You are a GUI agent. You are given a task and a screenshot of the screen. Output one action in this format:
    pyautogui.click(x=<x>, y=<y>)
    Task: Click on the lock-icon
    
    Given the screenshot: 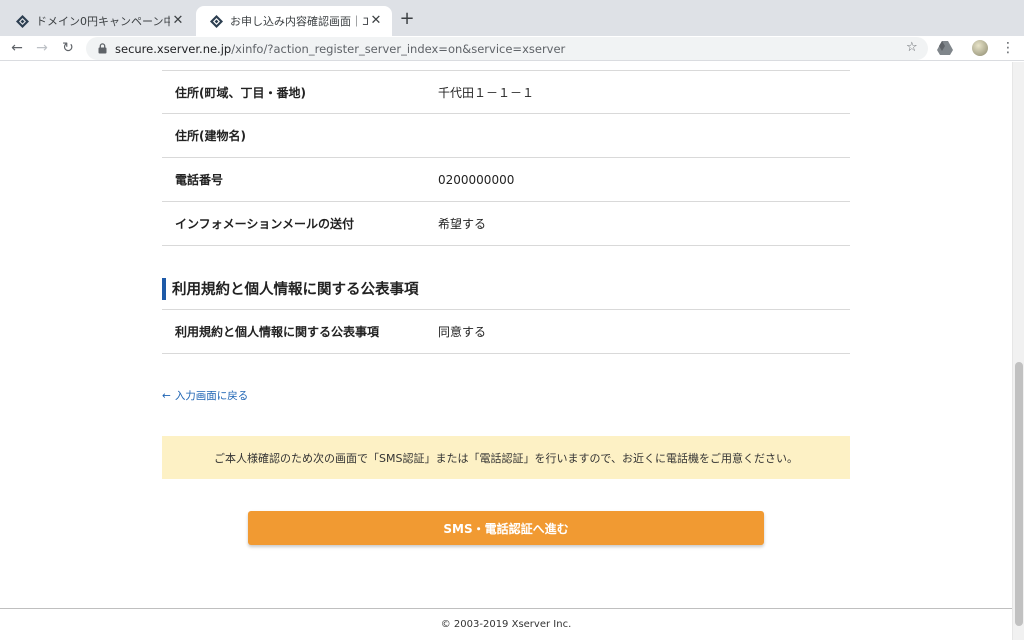 What is the action you would take?
    pyautogui.click(x=102, y=48)
    